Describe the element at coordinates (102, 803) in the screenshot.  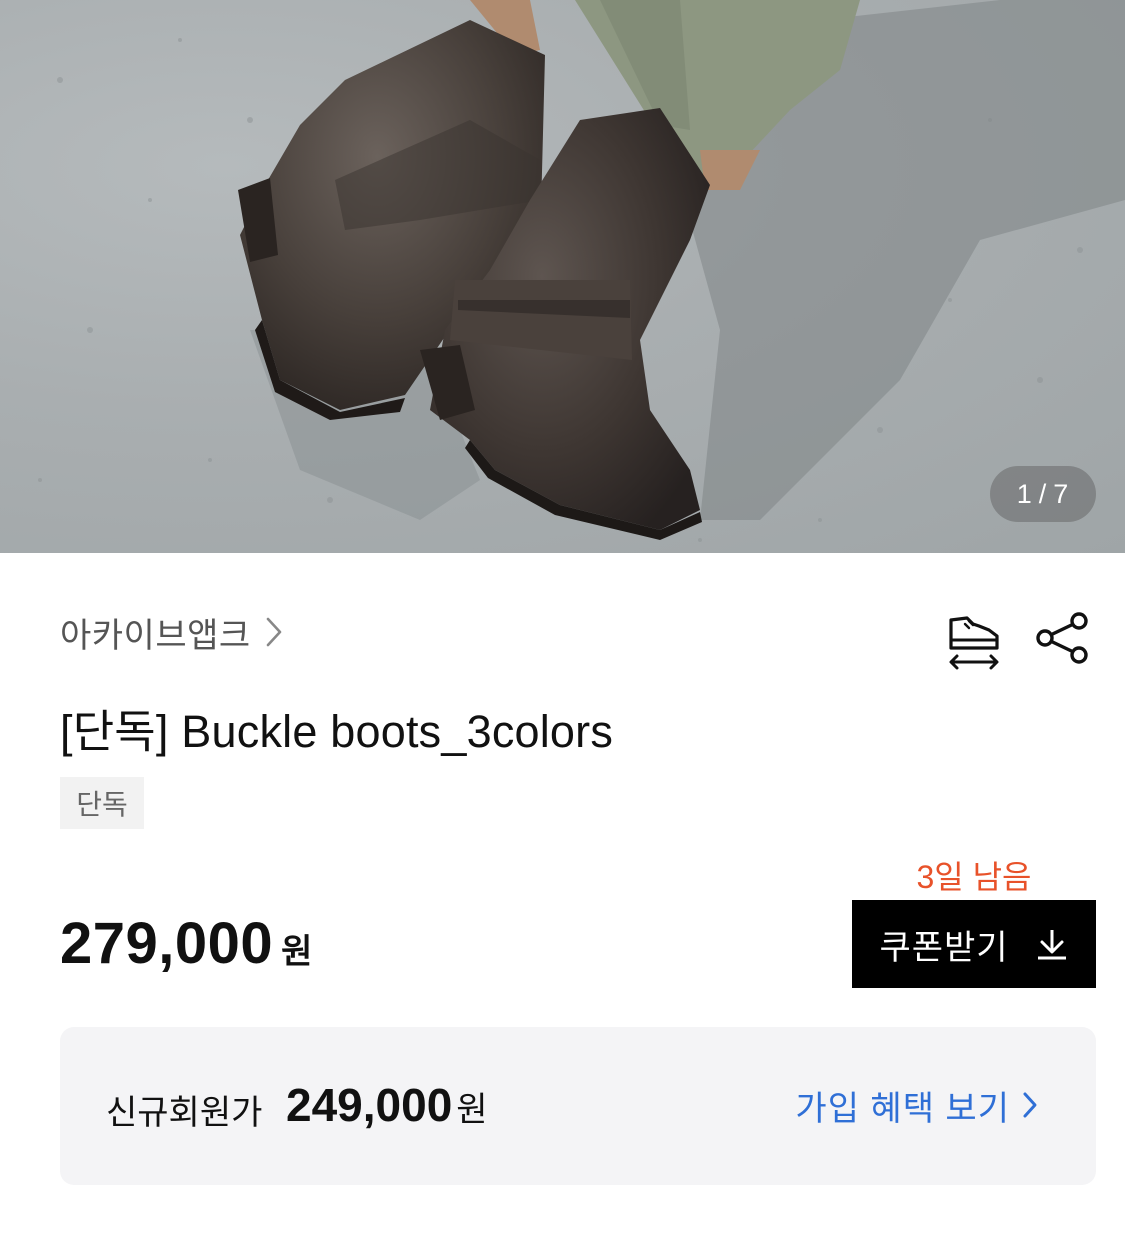
I see `exclusive-tag: 단독` at that location.